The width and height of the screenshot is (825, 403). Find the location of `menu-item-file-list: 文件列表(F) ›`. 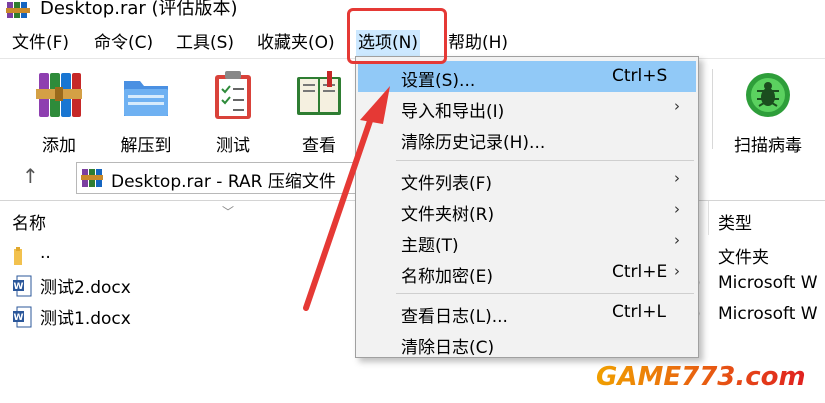

menu-item-file-list: 文件列表(F) › is located at coordinates (527, 179).